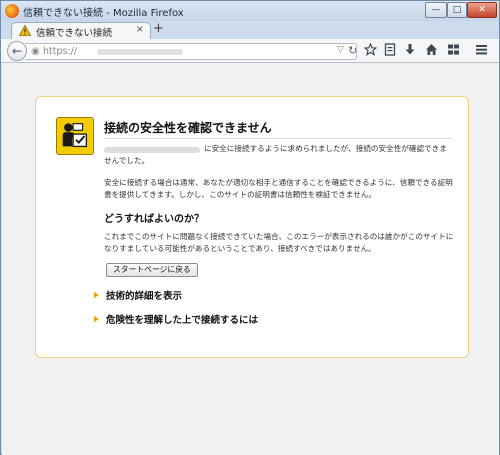  What do you see at coordinates (410, 49) in the screenshot?
I see `download-icon` at bounding box center [410, 49].